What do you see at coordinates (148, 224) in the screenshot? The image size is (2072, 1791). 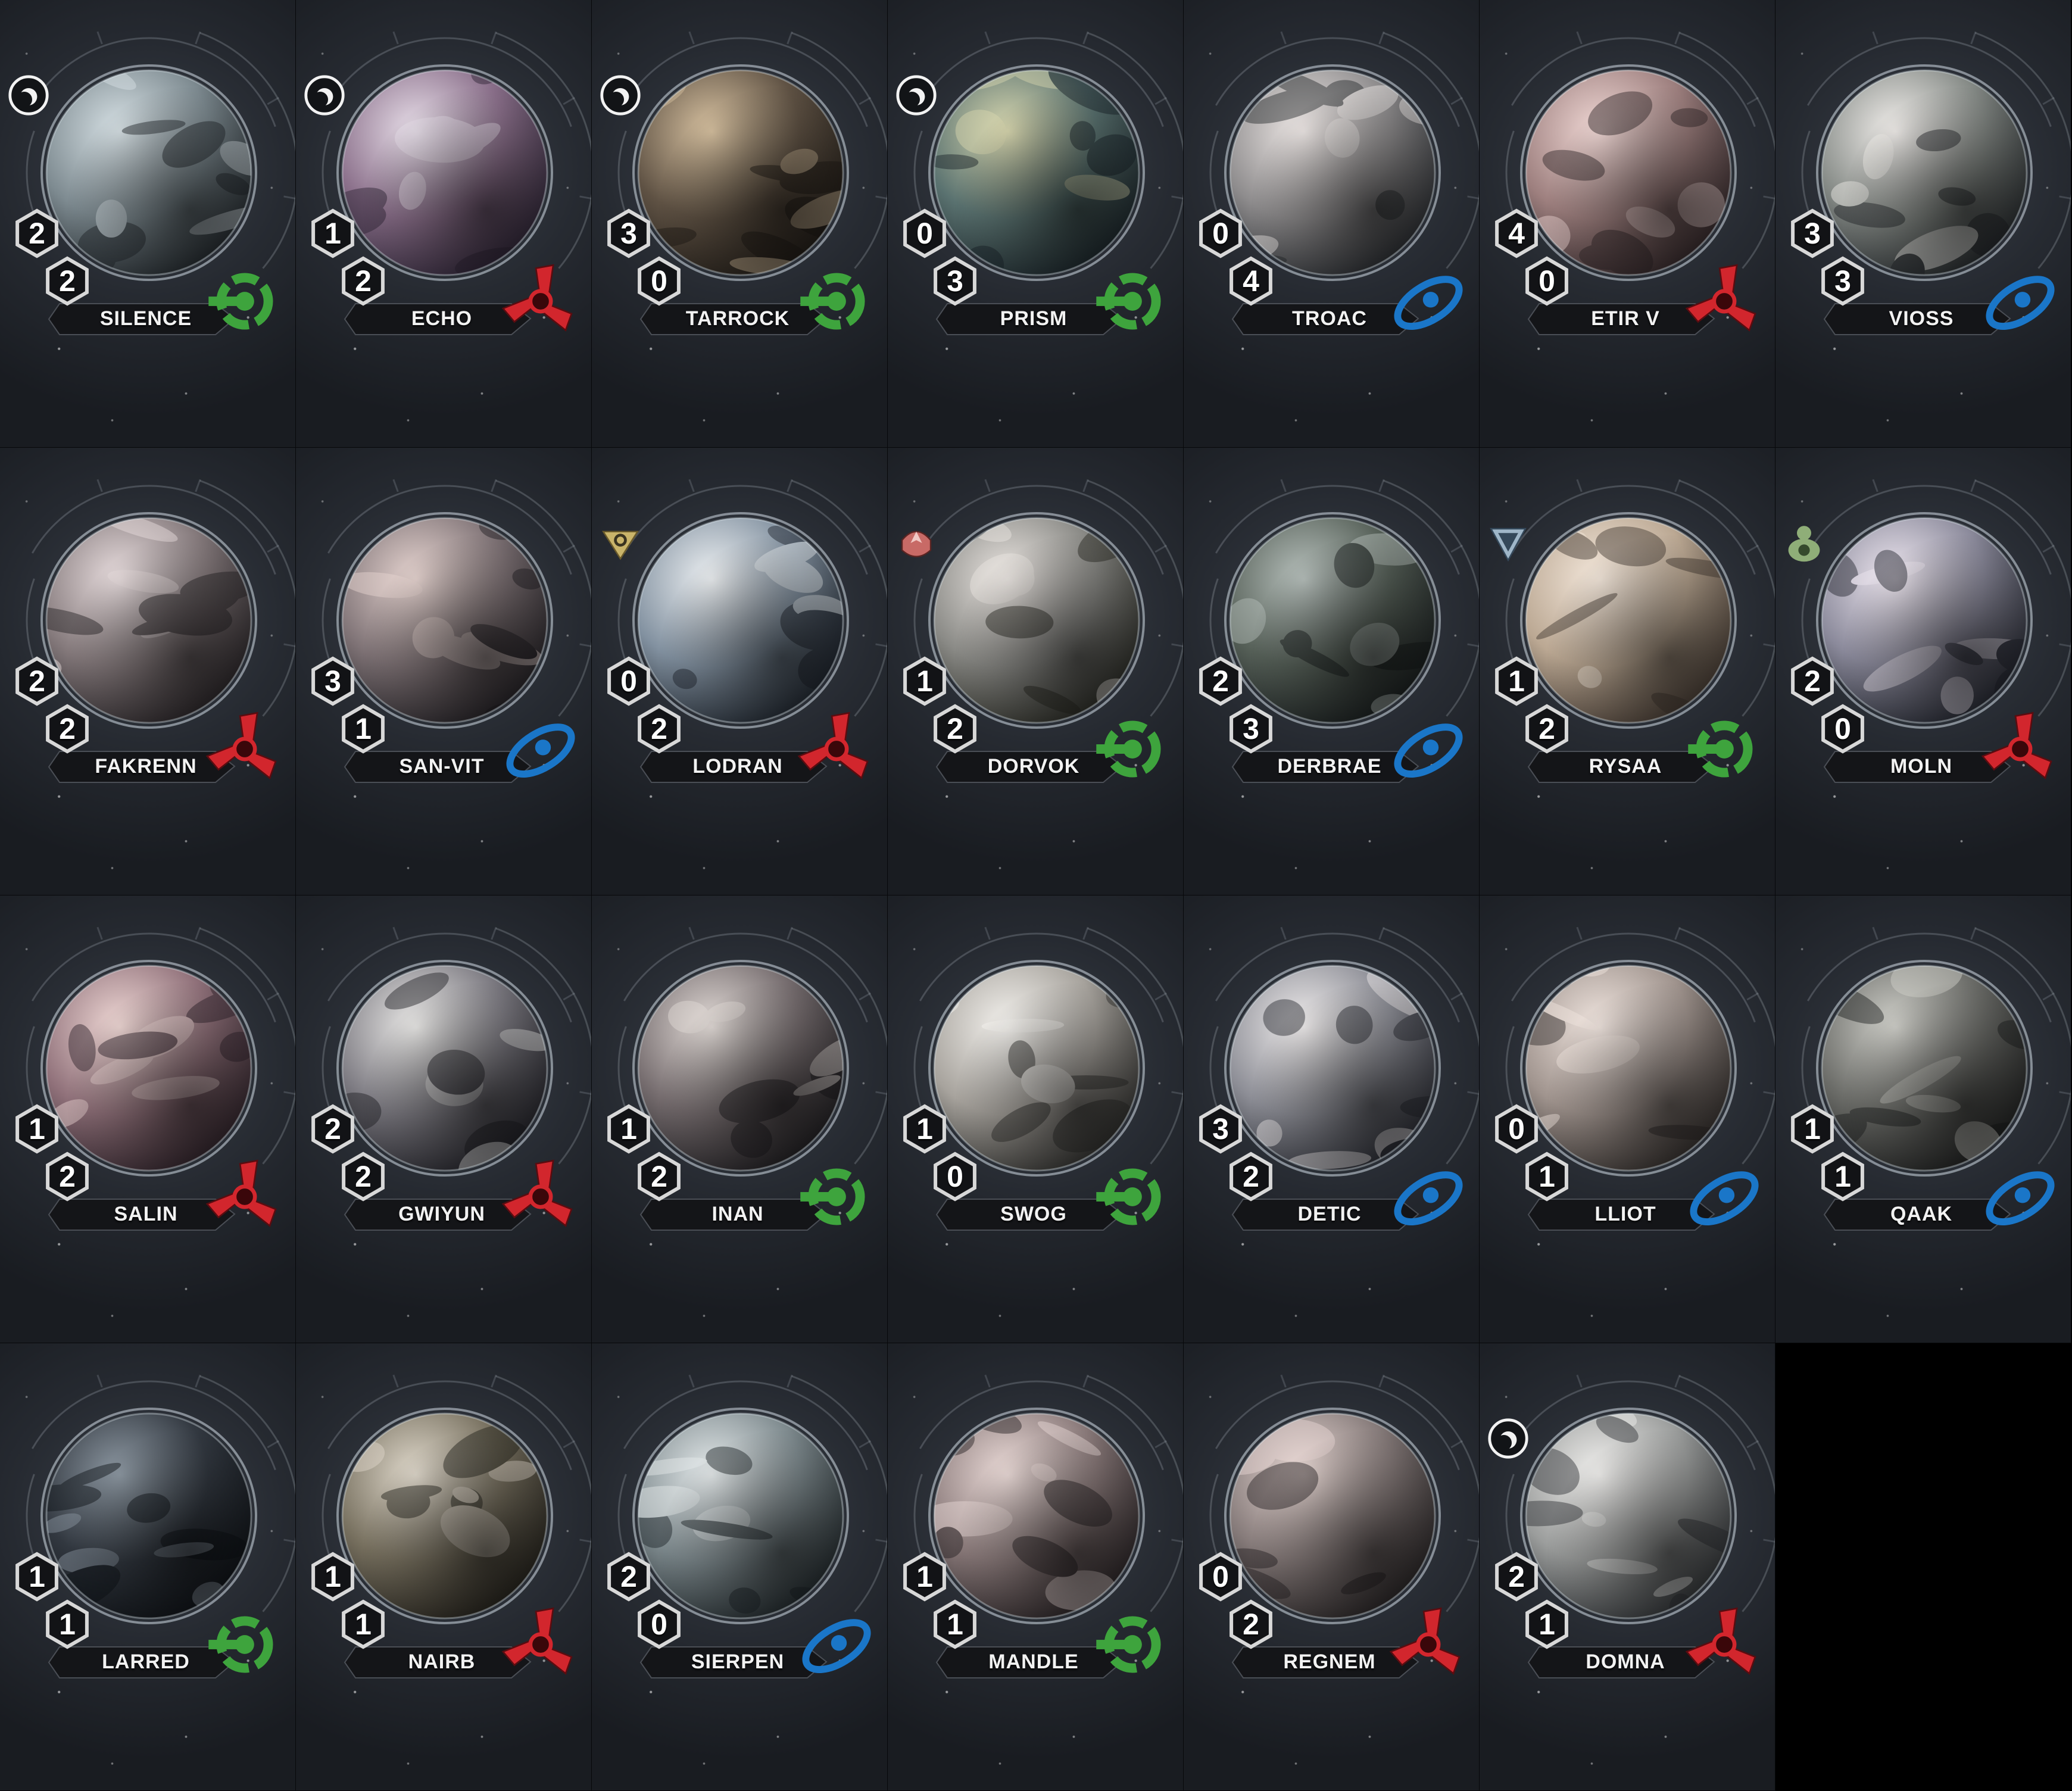 I see `planet-card: 2 2 SILENCE` at bounding box center [148, 224].